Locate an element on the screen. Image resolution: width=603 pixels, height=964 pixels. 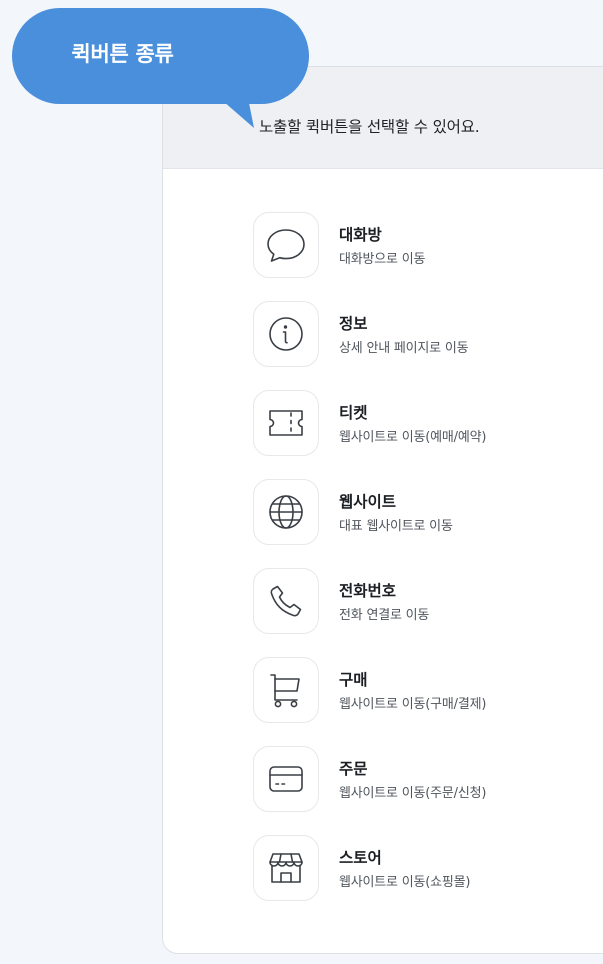
phone-icon is located at coordinates (286, 601).